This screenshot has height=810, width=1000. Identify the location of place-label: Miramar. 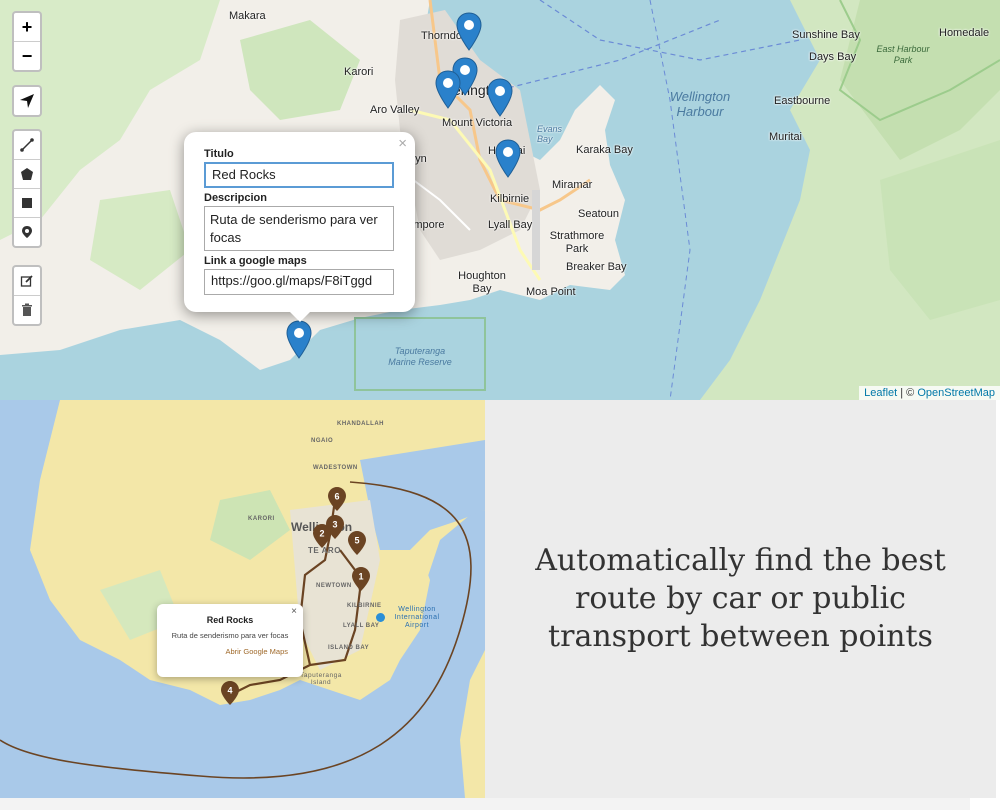
(572, 185).